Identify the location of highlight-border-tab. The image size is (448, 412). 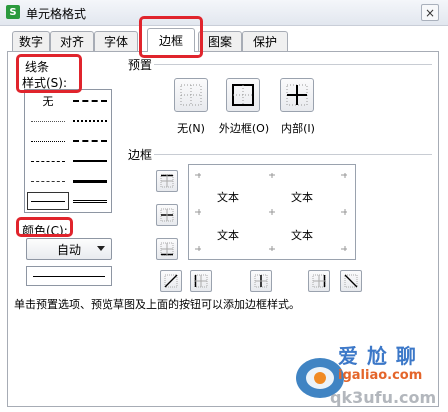
(171, 37).